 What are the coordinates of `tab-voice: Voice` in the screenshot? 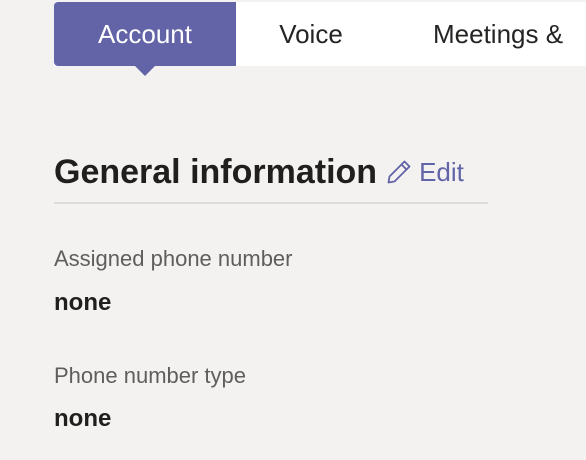 It's located at (311, 34).